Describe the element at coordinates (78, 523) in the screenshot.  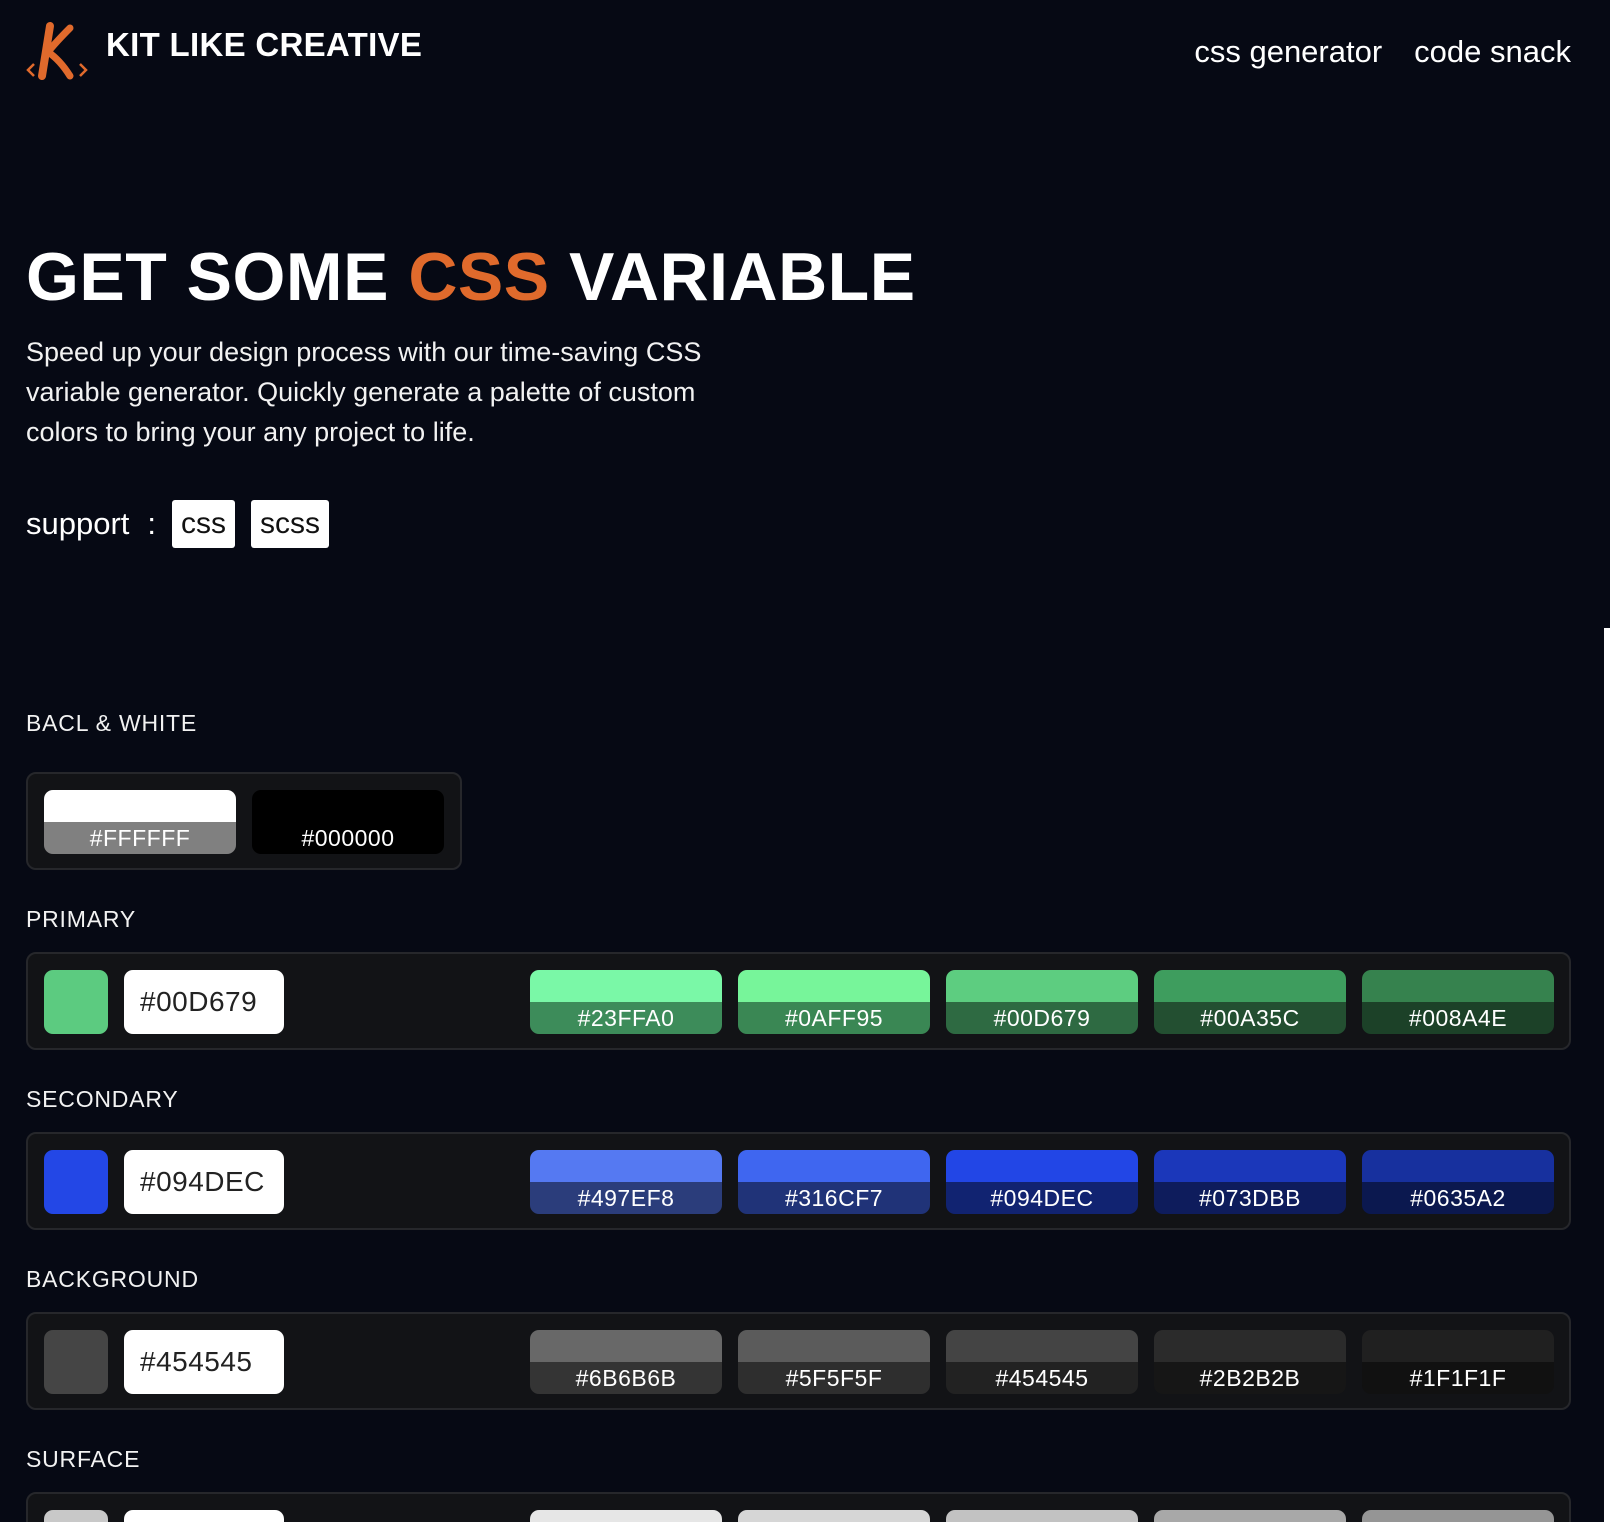
I see `support-label: support` at that location.